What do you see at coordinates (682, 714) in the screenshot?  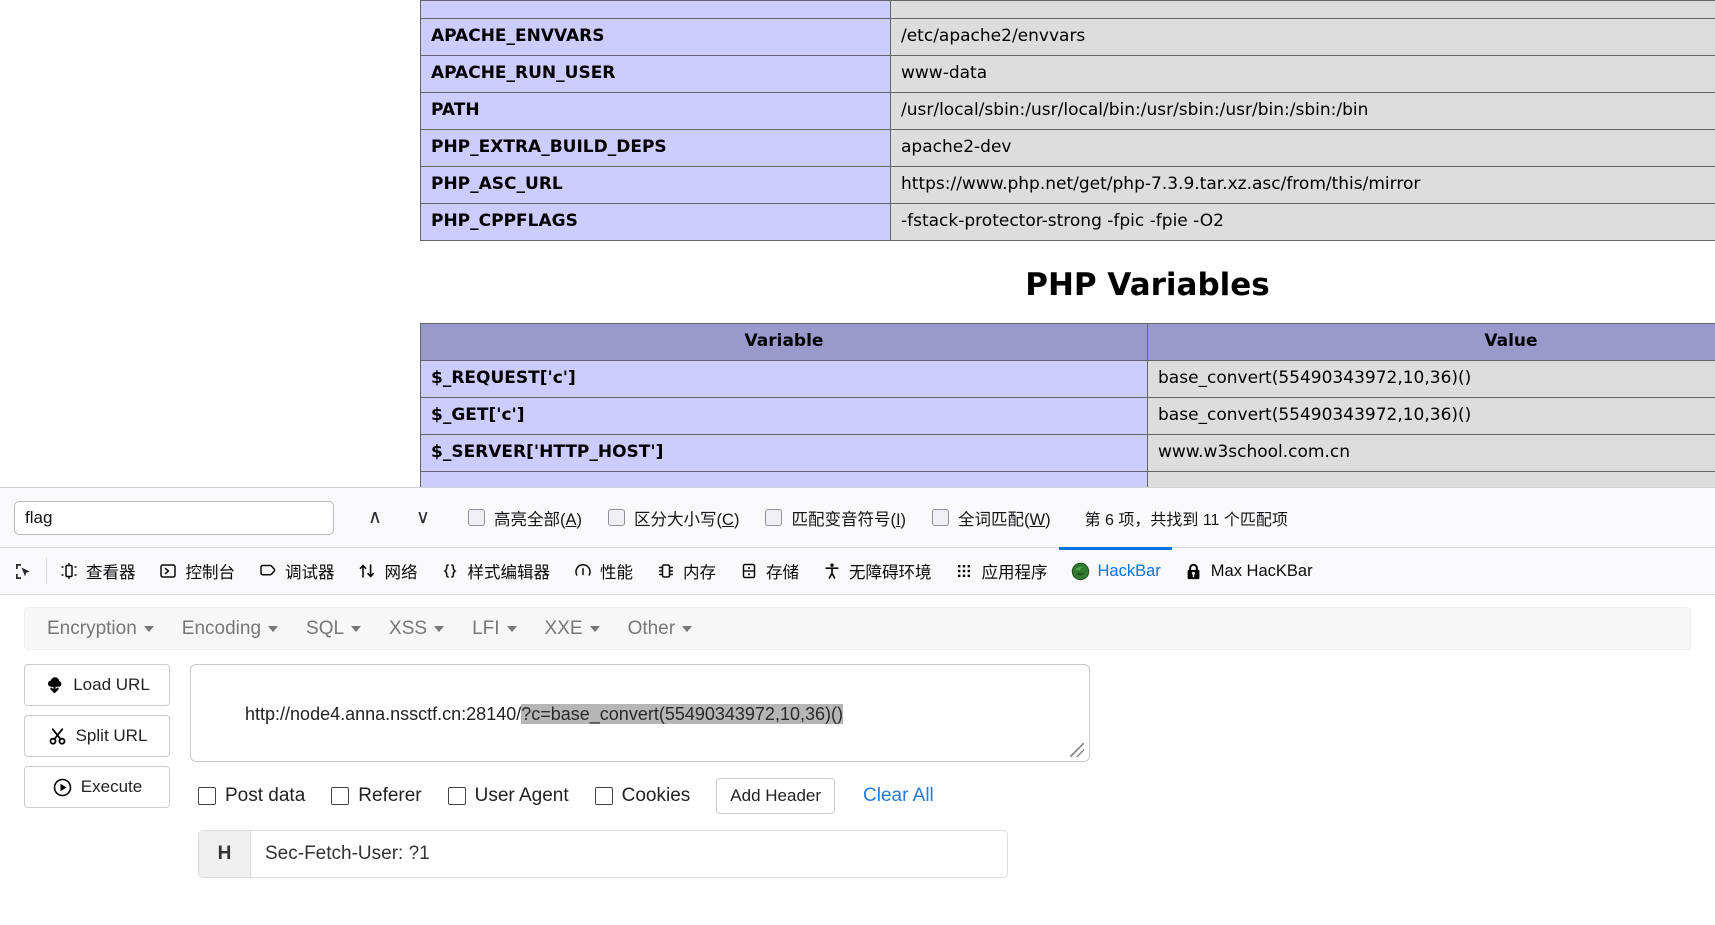 I see `url-selected-text: ?c=base_convert(55490343972,10,36)()` at bounding box center [682, 714].